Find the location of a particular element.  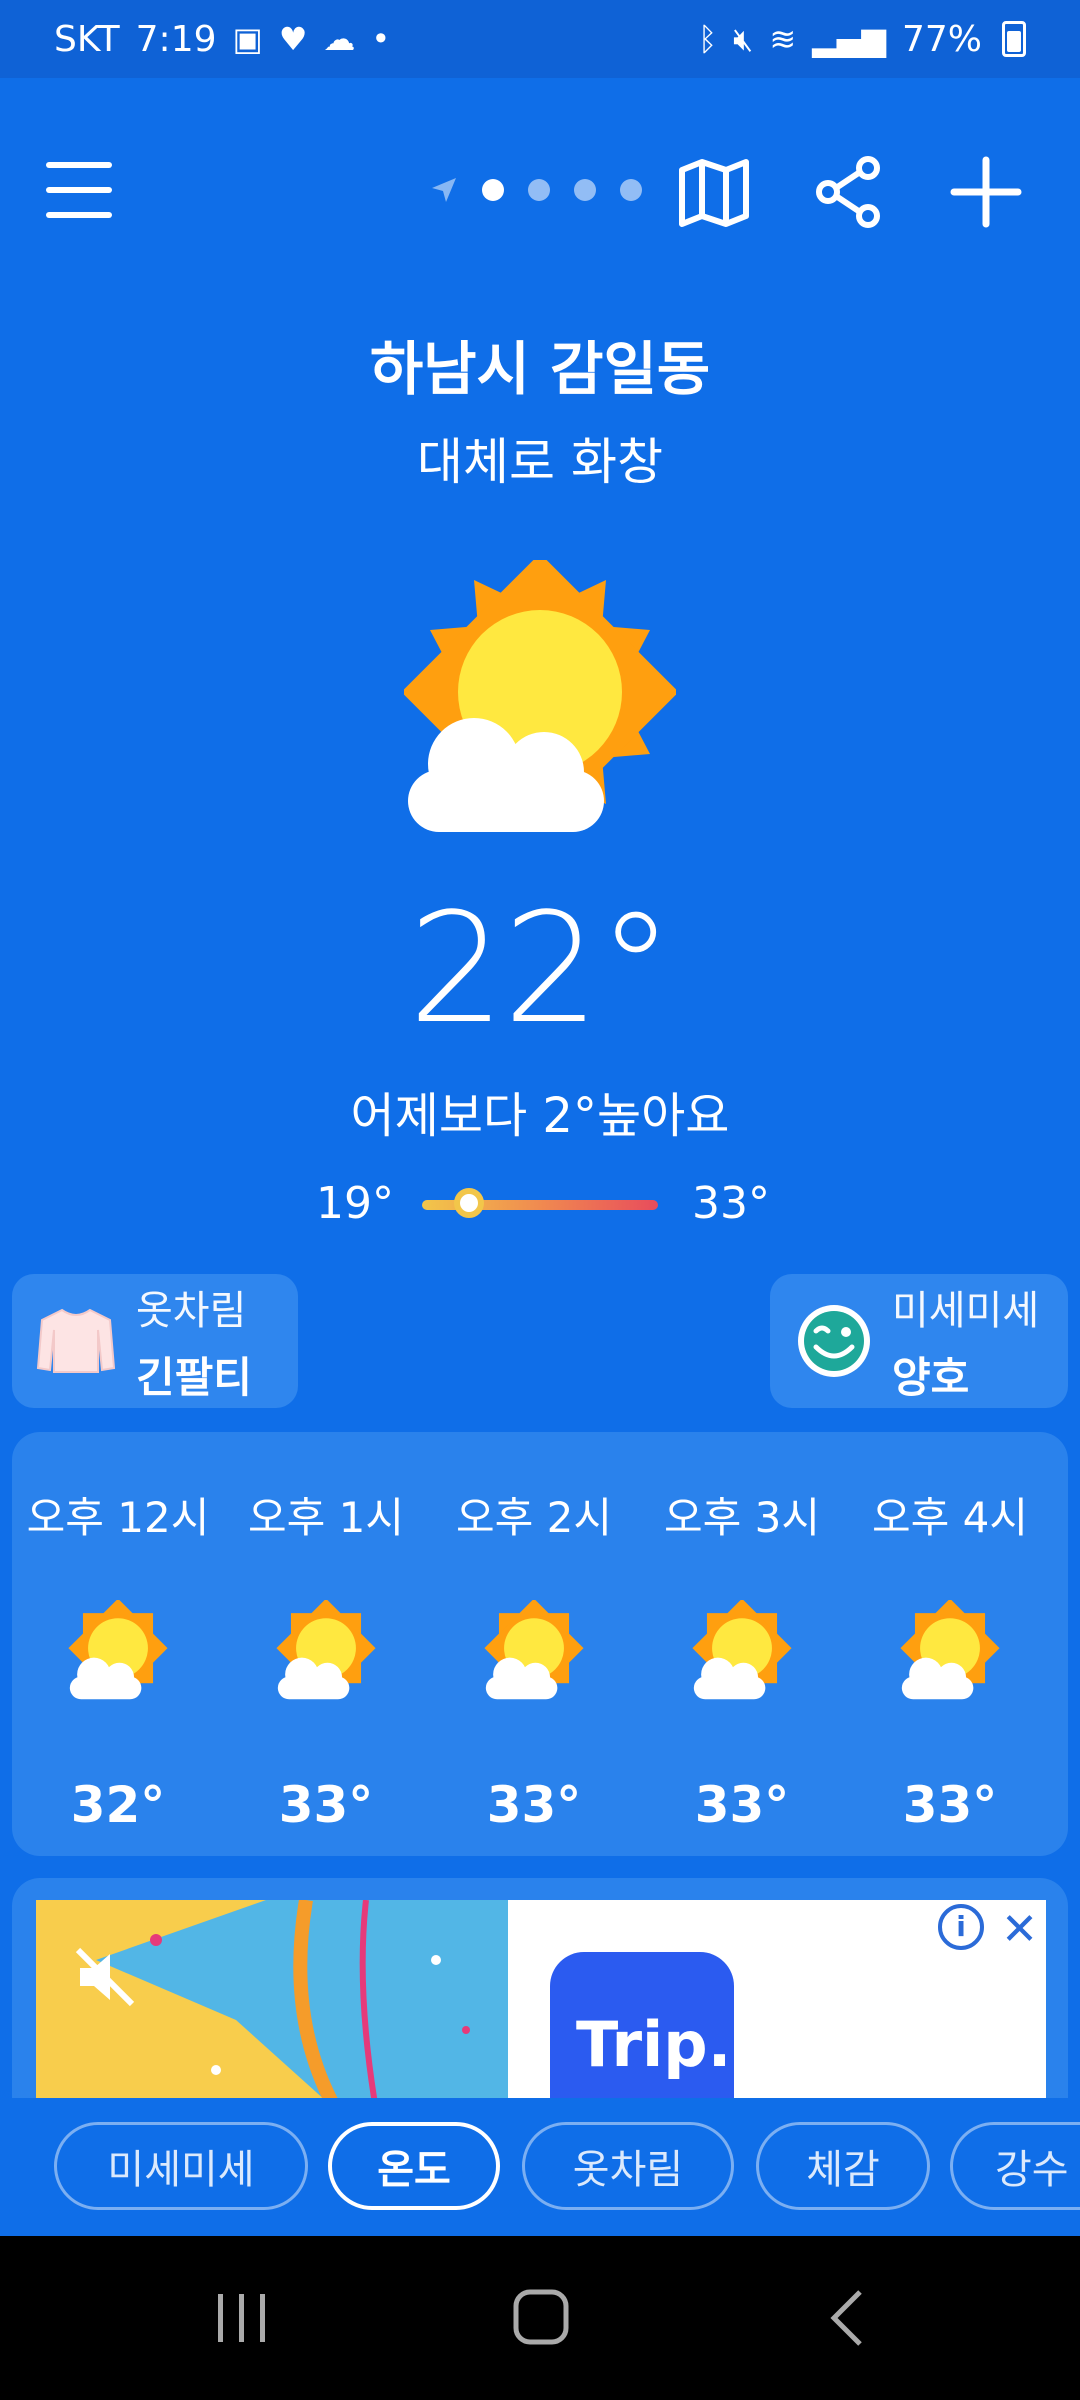

back-icon is located at coordinates (848, 2318).